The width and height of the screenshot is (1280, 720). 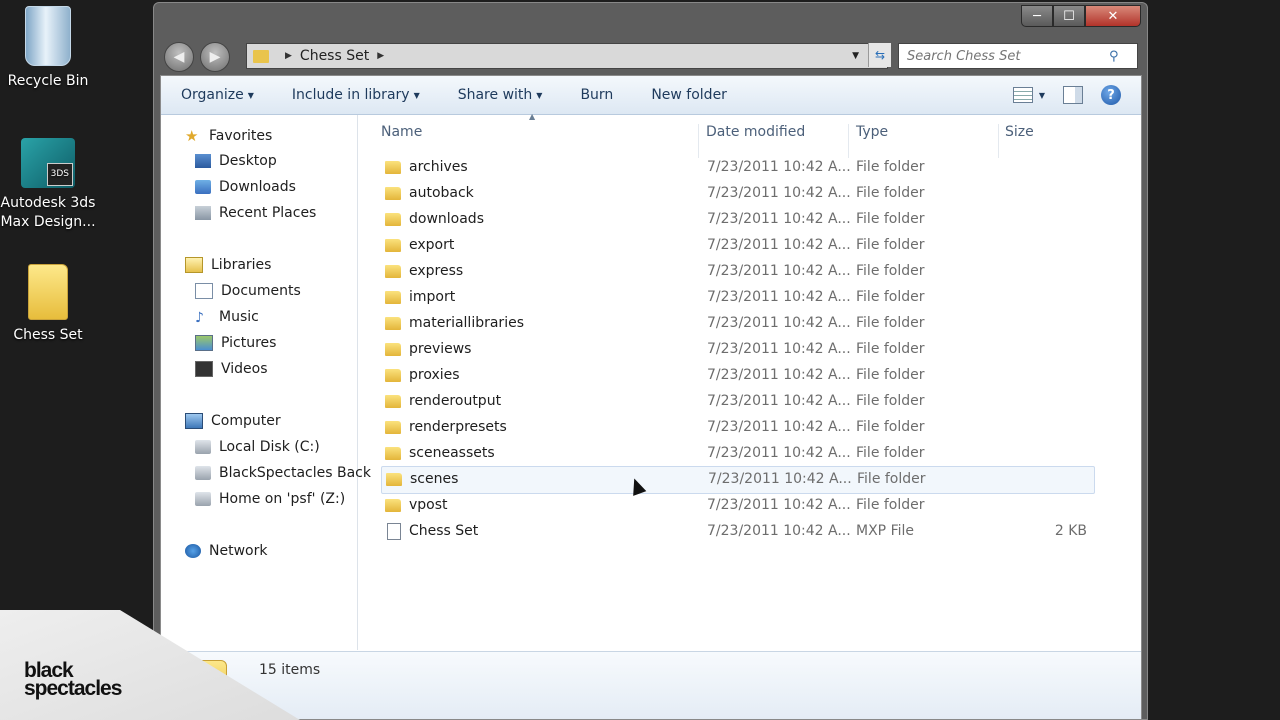 What do you see at coordinates (334, 56) in the screenshot?
I see `breadcrumb-chess-set: Chess Set` at bounding box center [334, 56].